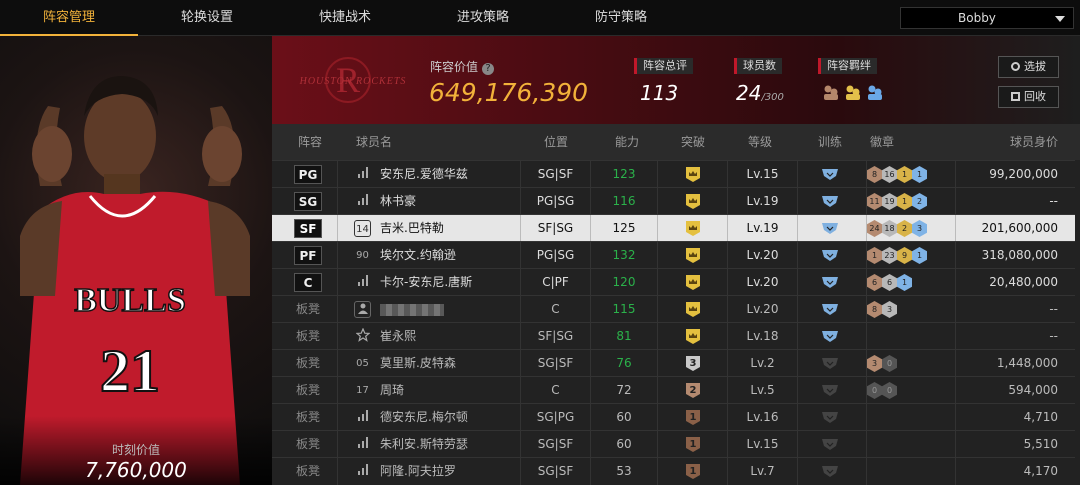 This screenshot has height=485, width=1080. I want to click on position-slot-badge: C, so click(308, 282).